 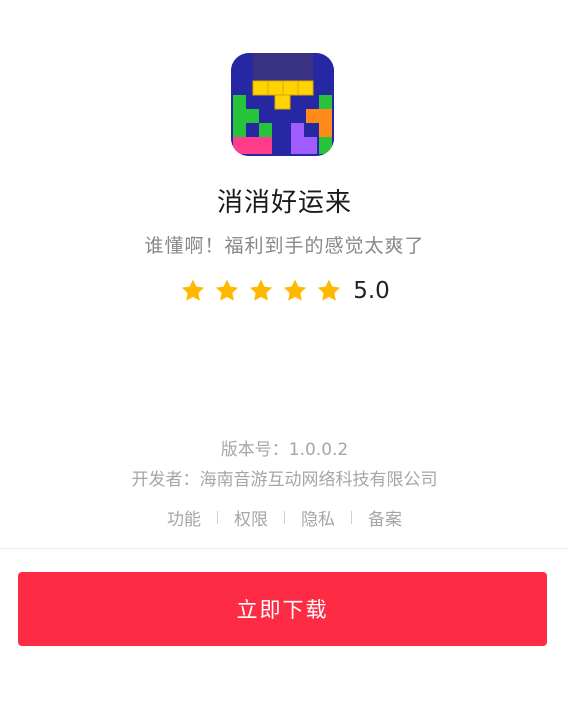 I want to click on link-permissions: 权限, so click(x=251, y=517).